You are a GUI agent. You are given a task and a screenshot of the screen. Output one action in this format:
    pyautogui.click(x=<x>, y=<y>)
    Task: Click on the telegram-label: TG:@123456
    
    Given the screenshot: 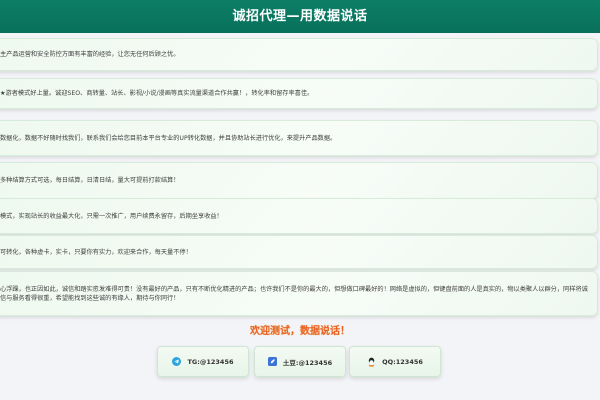 What is the action you would take?
    pyautogui.click(x=210, y=361)
    